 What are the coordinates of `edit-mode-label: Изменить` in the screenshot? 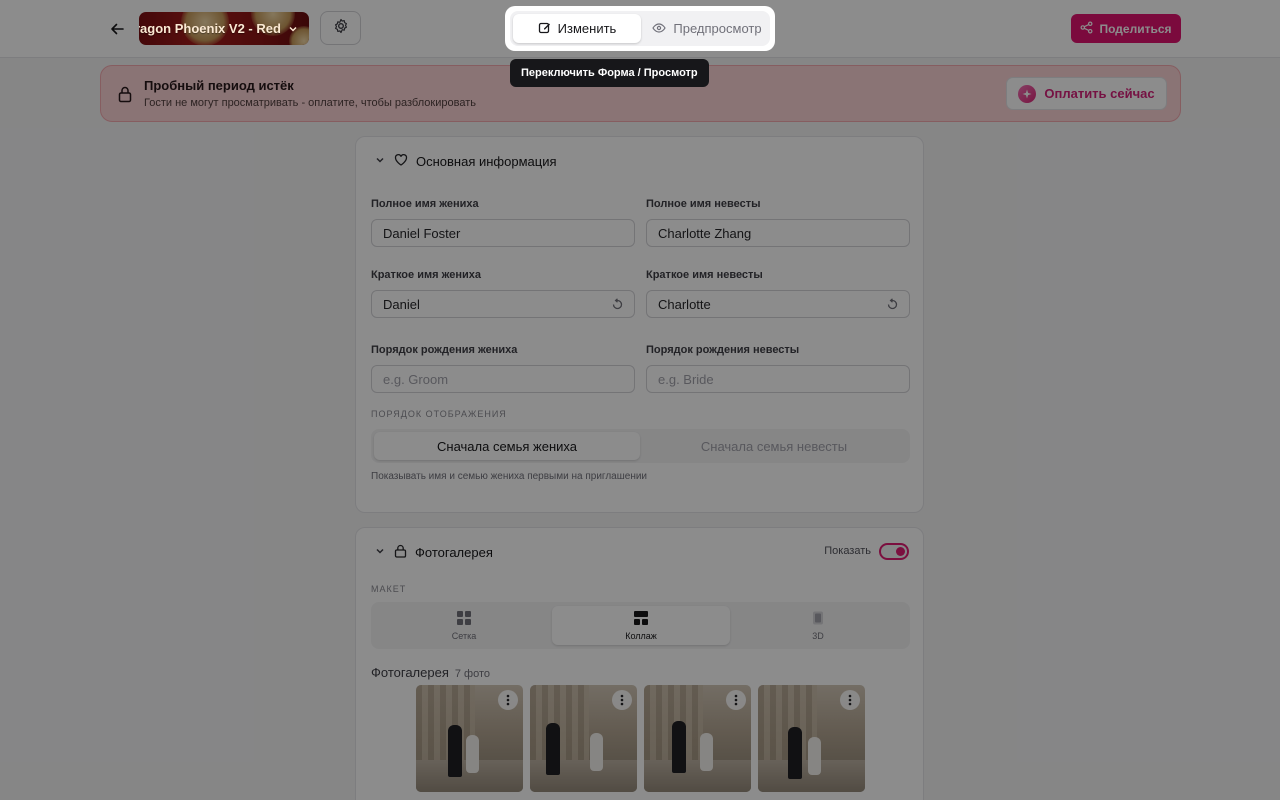 It's located at (587, 28).